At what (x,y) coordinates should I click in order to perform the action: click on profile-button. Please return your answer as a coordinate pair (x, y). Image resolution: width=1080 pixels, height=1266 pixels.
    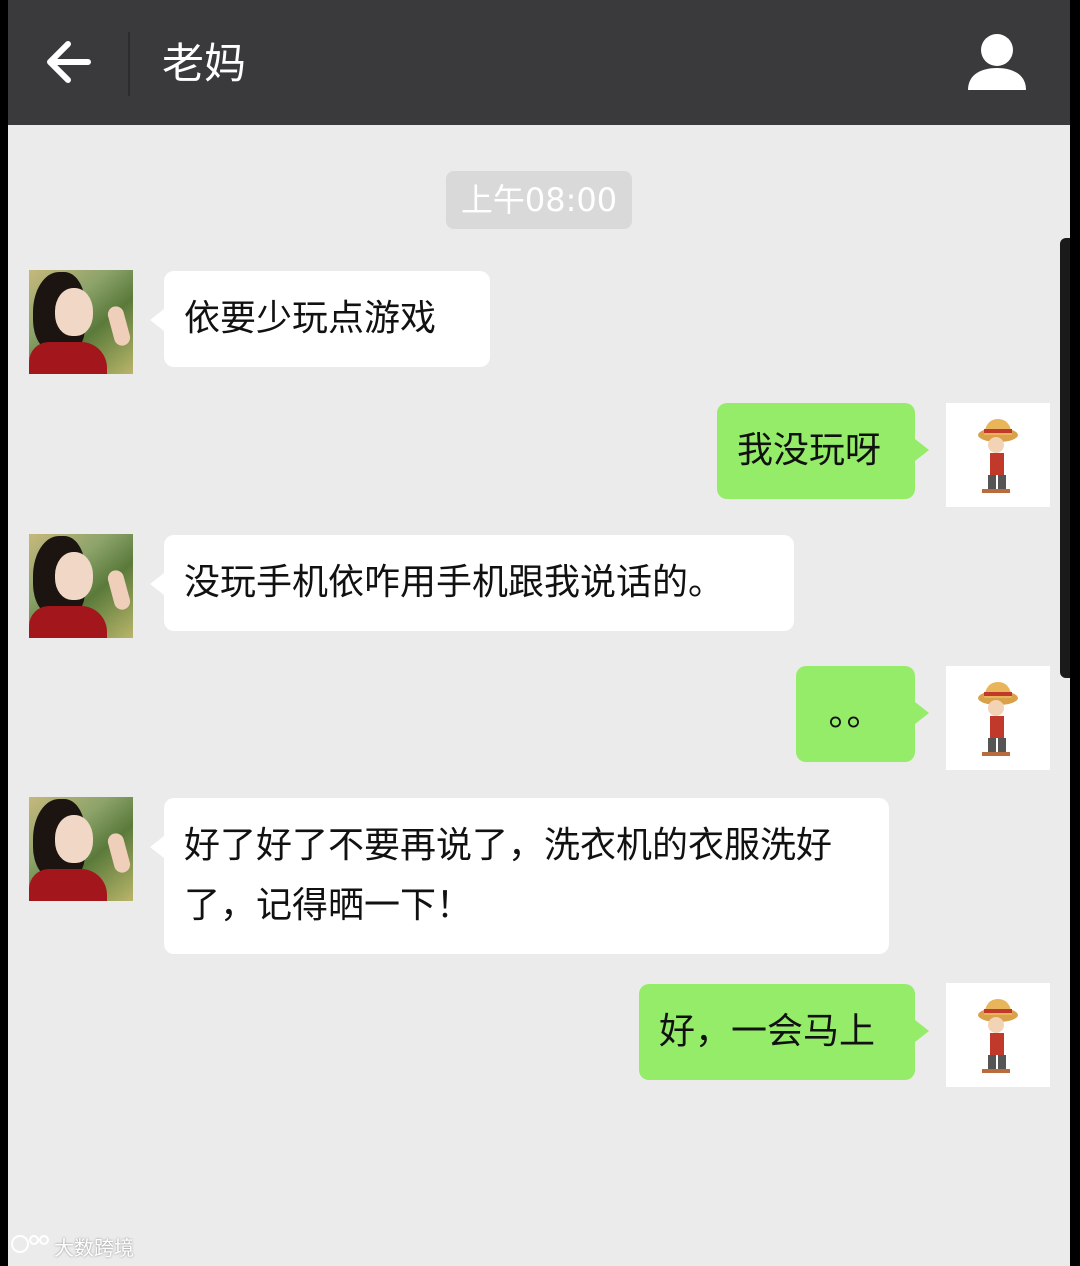
    Looking at the image, I should click on (997, 63).